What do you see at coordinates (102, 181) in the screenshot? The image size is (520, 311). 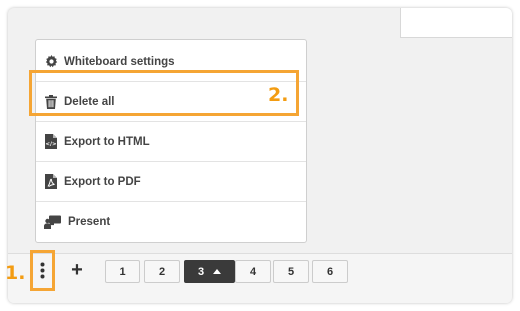 I see `menu-item-label: Export to PDF` at bounding box center [102, 181].